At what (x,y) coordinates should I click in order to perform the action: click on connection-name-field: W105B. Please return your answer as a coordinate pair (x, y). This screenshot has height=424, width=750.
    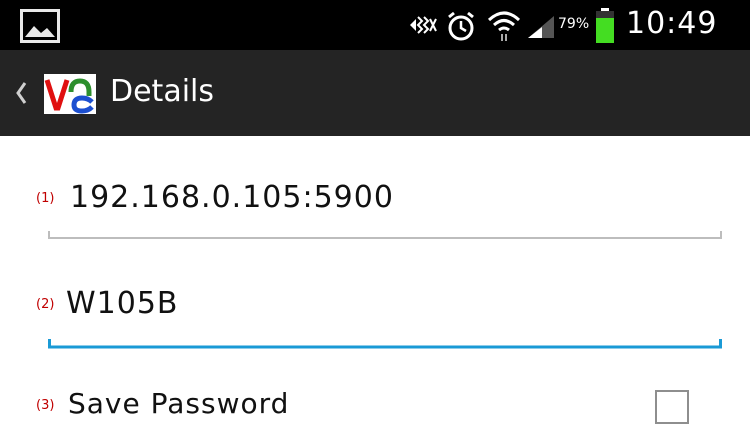
    Looking at the image, I should click on (122, 303).